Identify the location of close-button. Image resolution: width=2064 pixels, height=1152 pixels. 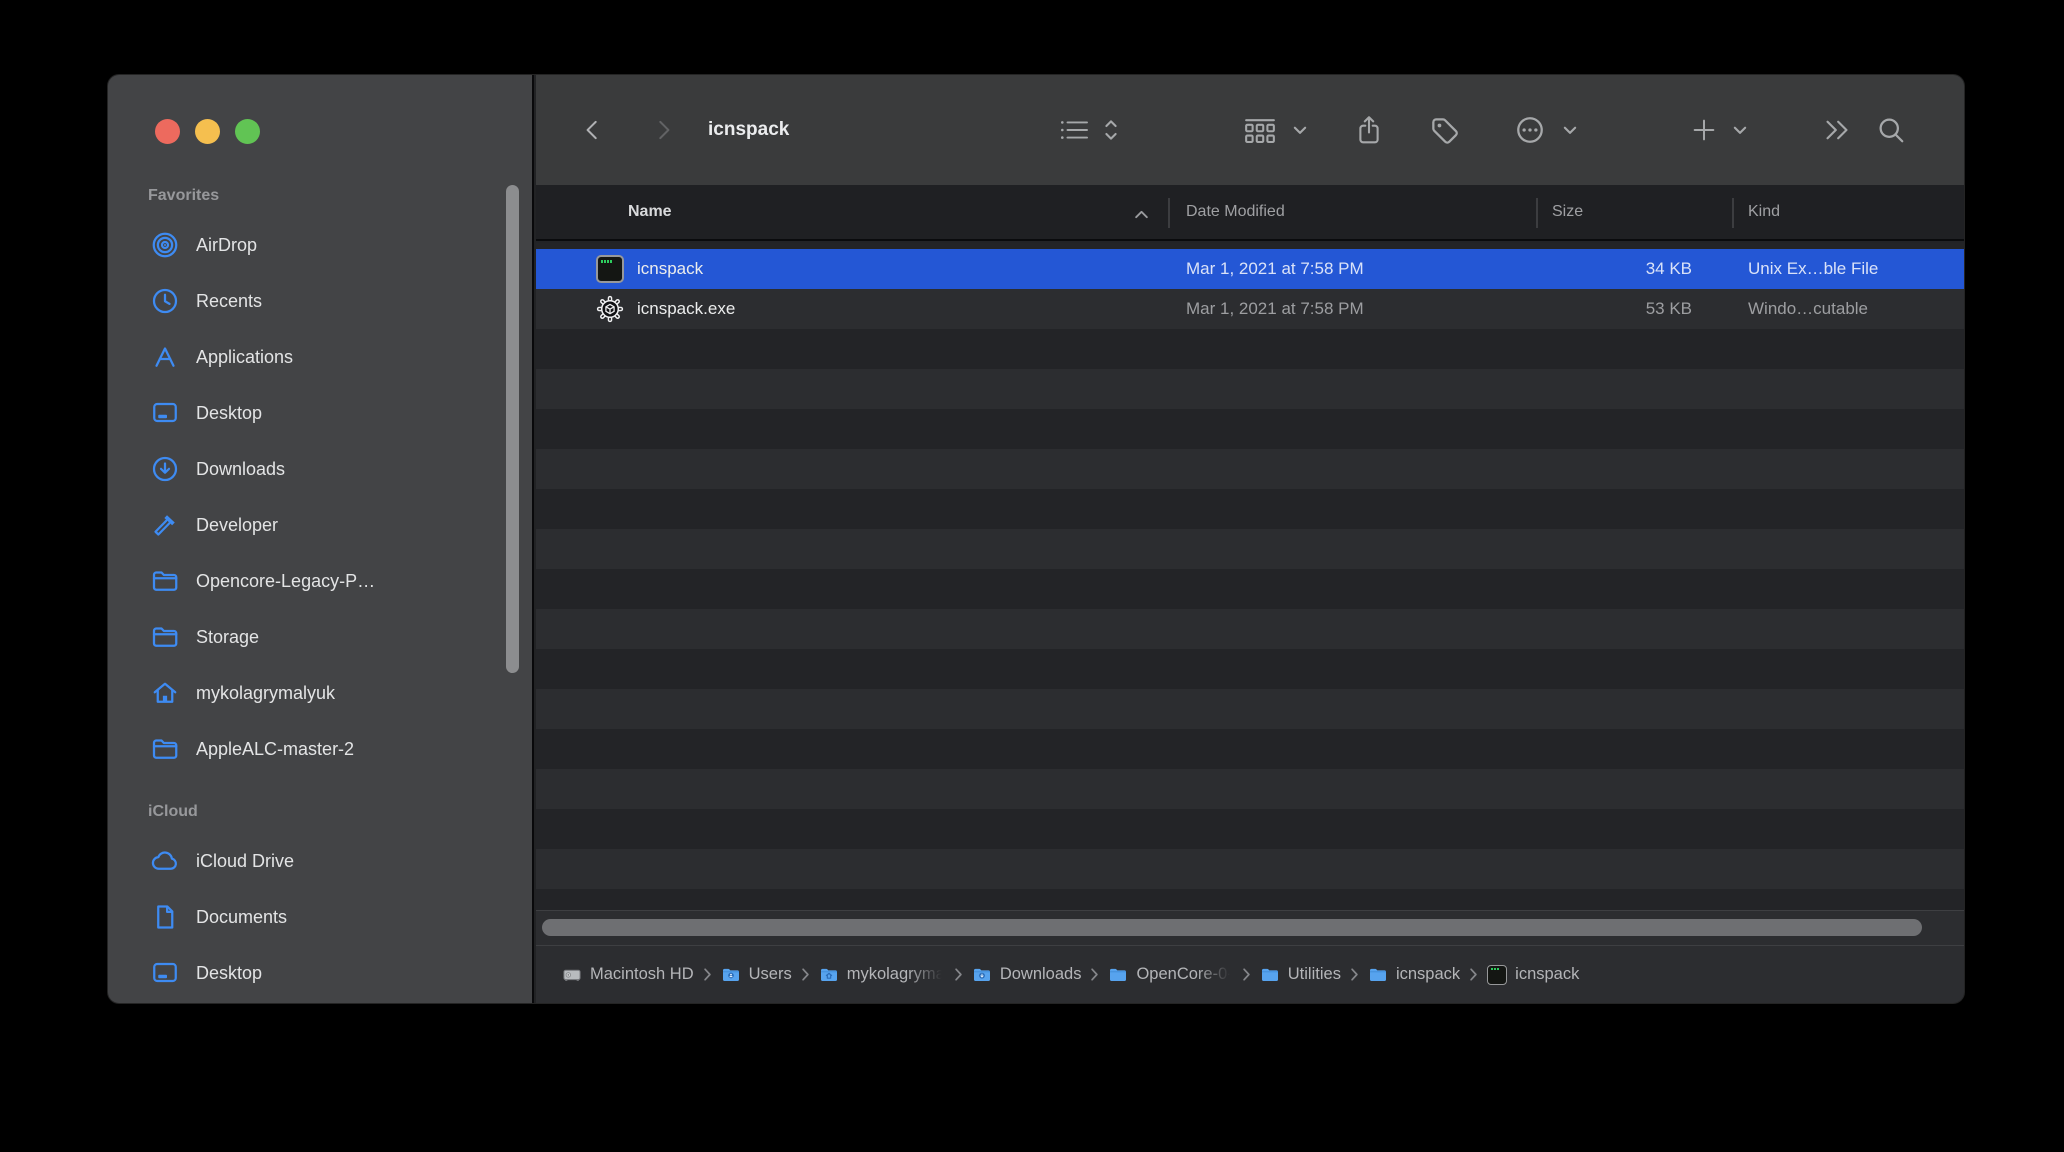
(167, 131).